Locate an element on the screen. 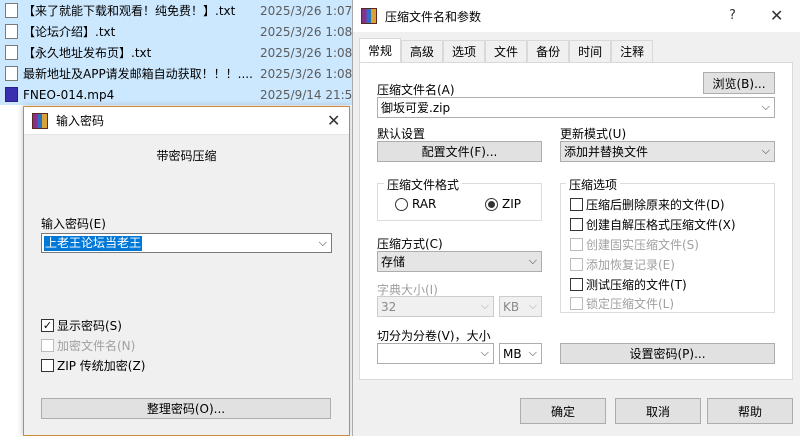 This screenshot has height=436, width=800. encrypt-filenames-label: 加密文件名(N) is located at coordinates (96, 346).